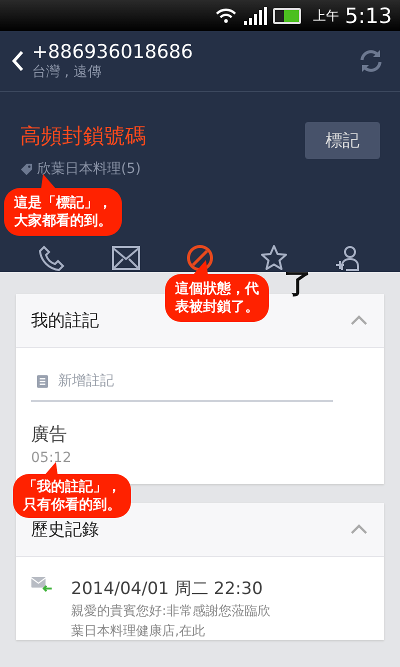  I want to click on refresh-icon, so click(371, 61).